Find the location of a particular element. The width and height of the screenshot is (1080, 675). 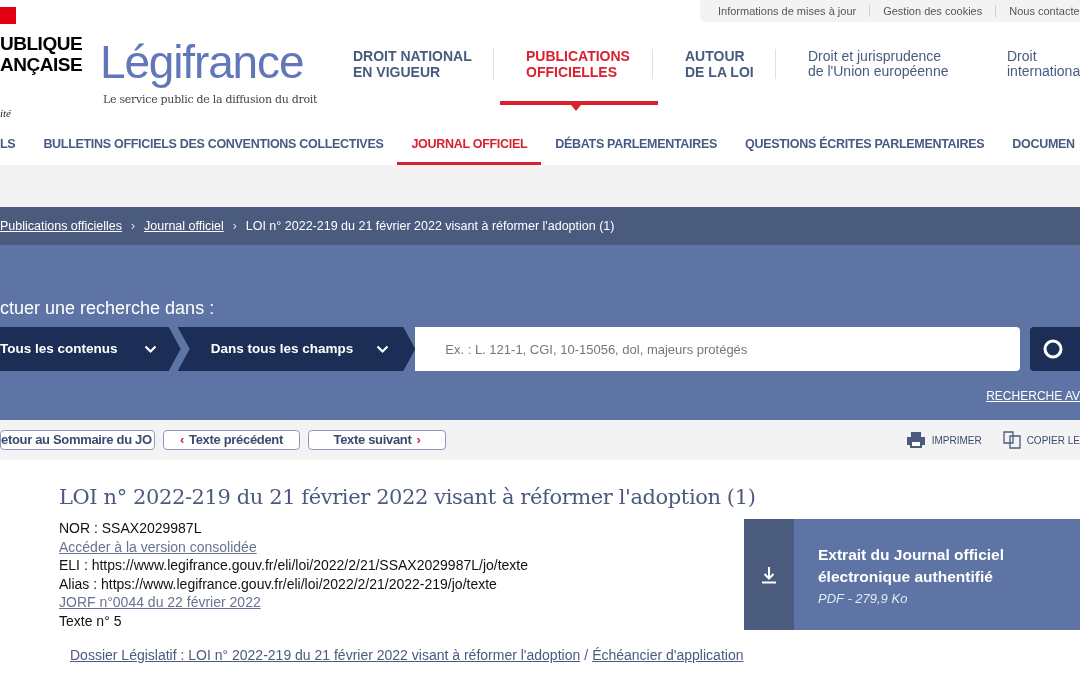

brand-logo: Légifrance is located at coordinates (226, 62).